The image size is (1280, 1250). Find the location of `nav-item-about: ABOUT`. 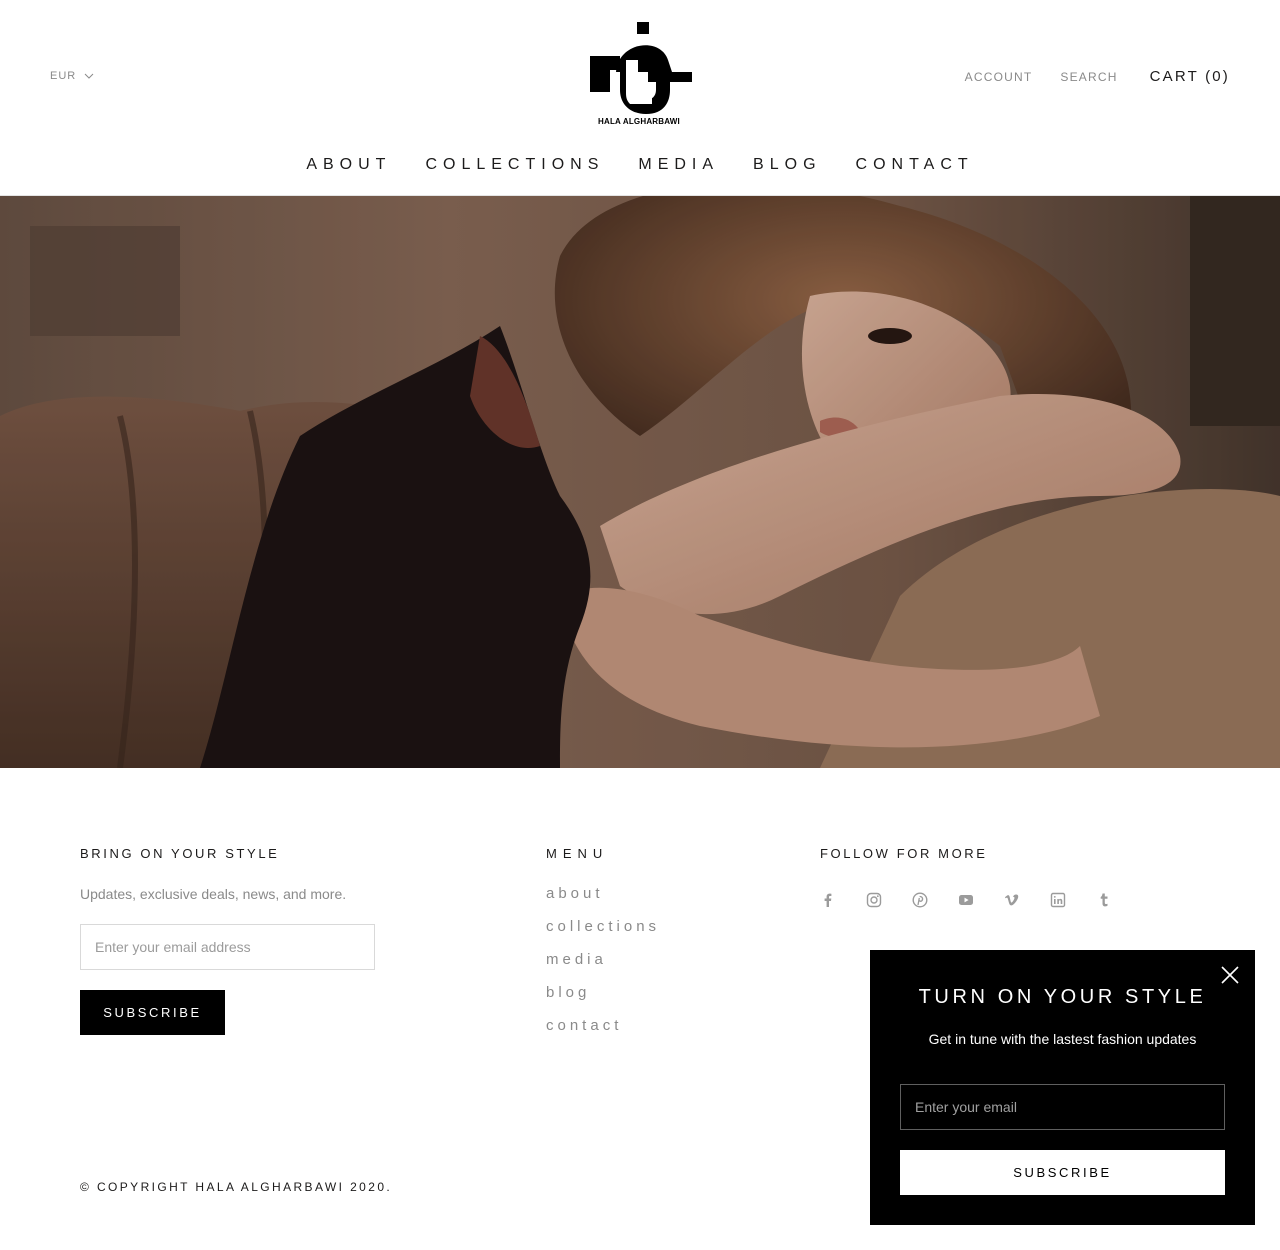

nav-item-about: ABOUT is located at coordinates (348, 165).